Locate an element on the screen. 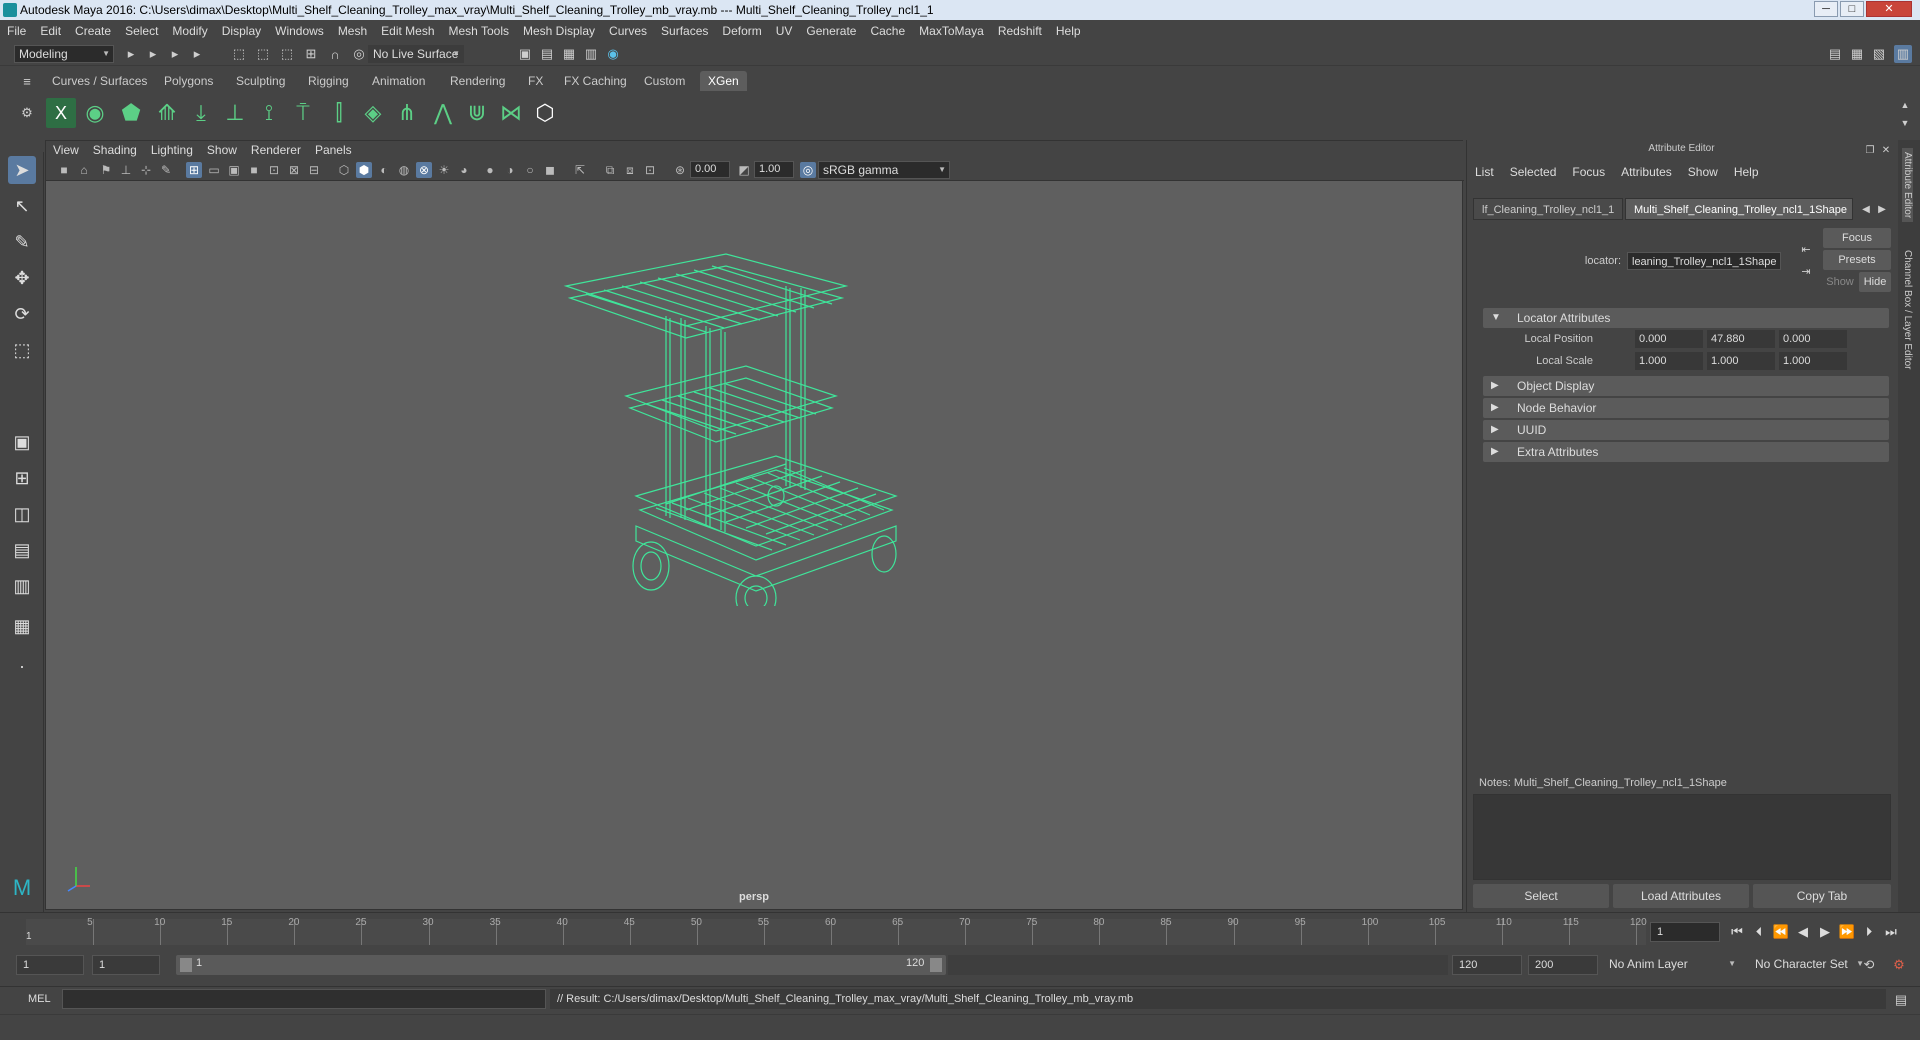 The width and height of the screenshot is (1920, 1040). live-surface-field: No Live Surface is located at coordinates (416, 54).